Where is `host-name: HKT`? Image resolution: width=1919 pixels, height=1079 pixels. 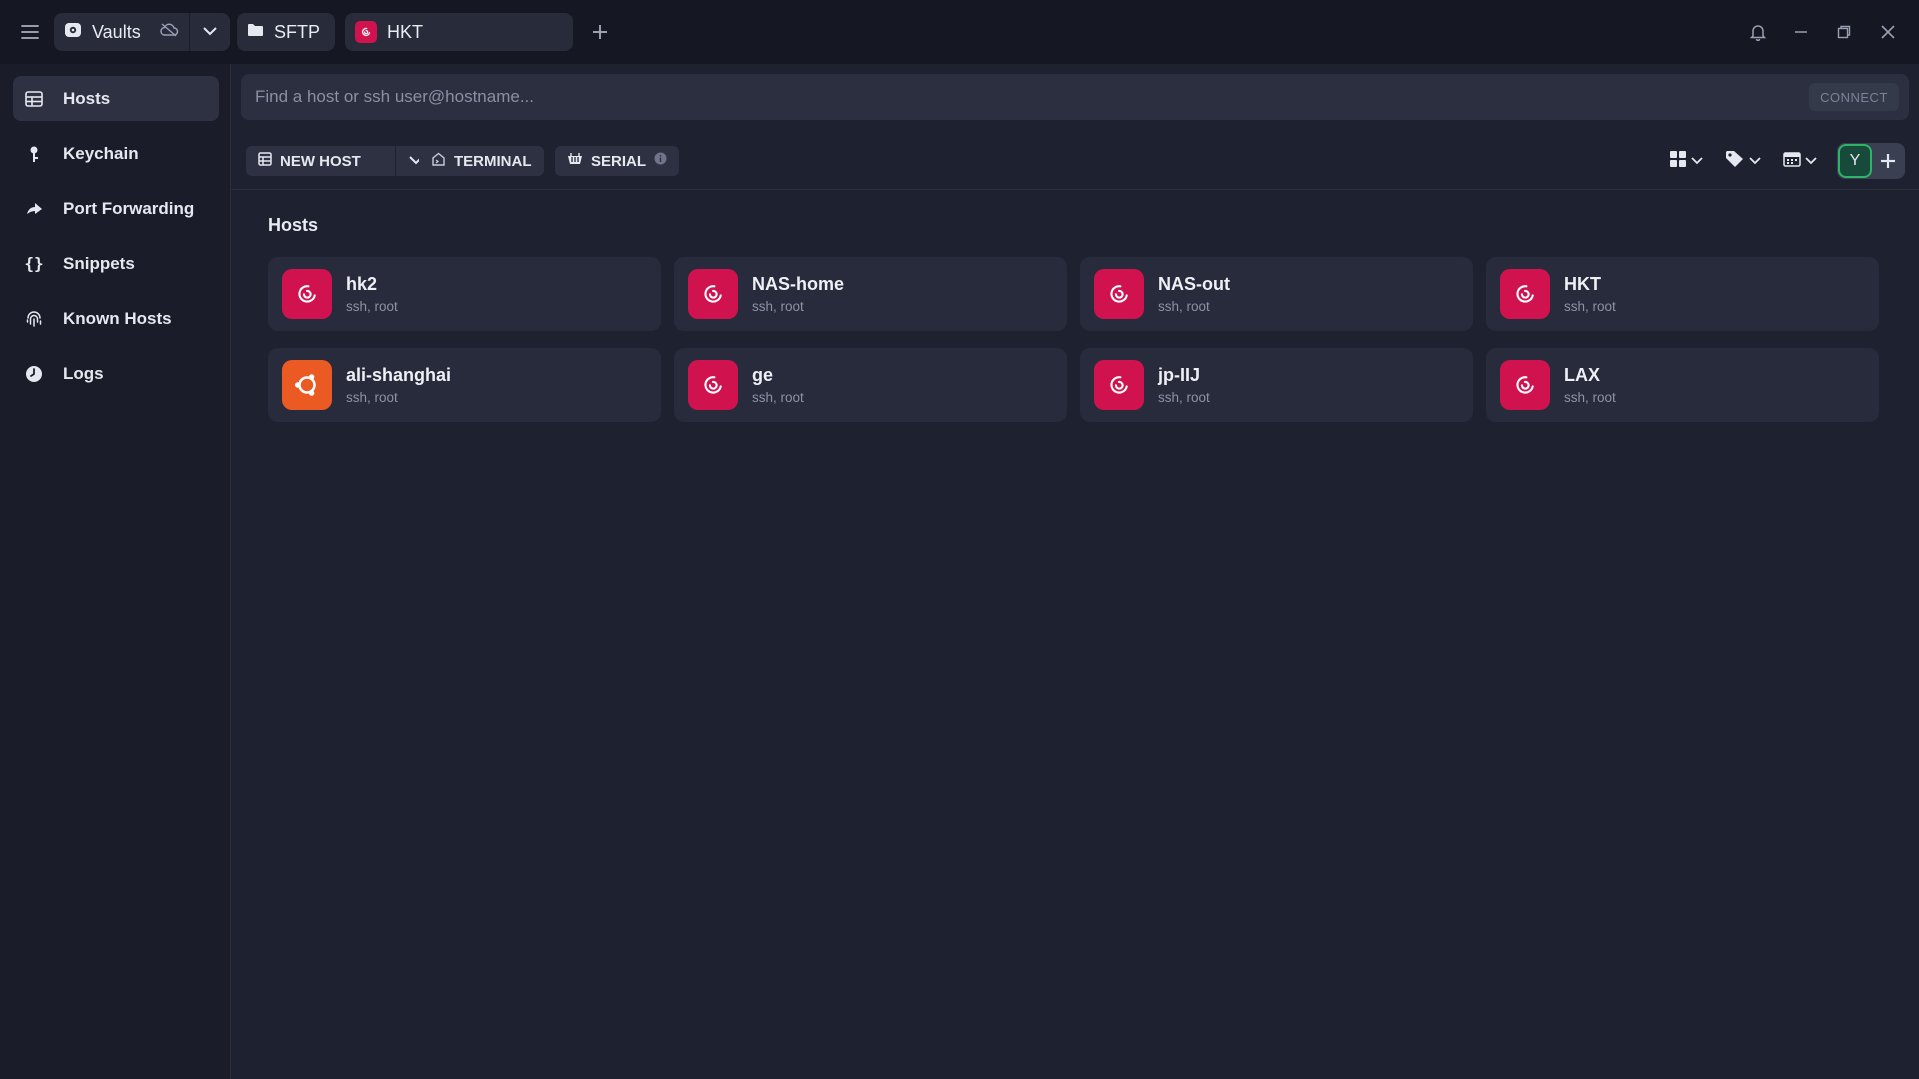 host-name: HKT is located at coordinates (1582, 284).